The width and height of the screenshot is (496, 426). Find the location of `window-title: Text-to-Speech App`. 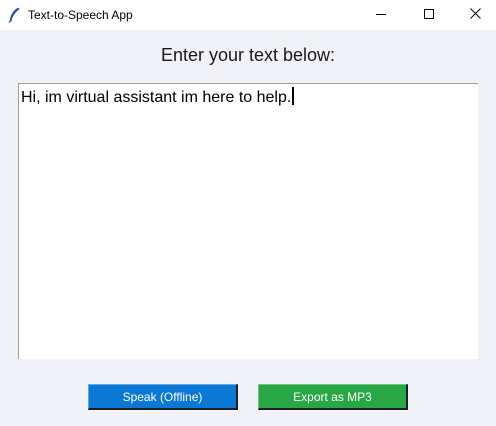

window-title: Text-to-Speech App is located at coordinates (80, 15).